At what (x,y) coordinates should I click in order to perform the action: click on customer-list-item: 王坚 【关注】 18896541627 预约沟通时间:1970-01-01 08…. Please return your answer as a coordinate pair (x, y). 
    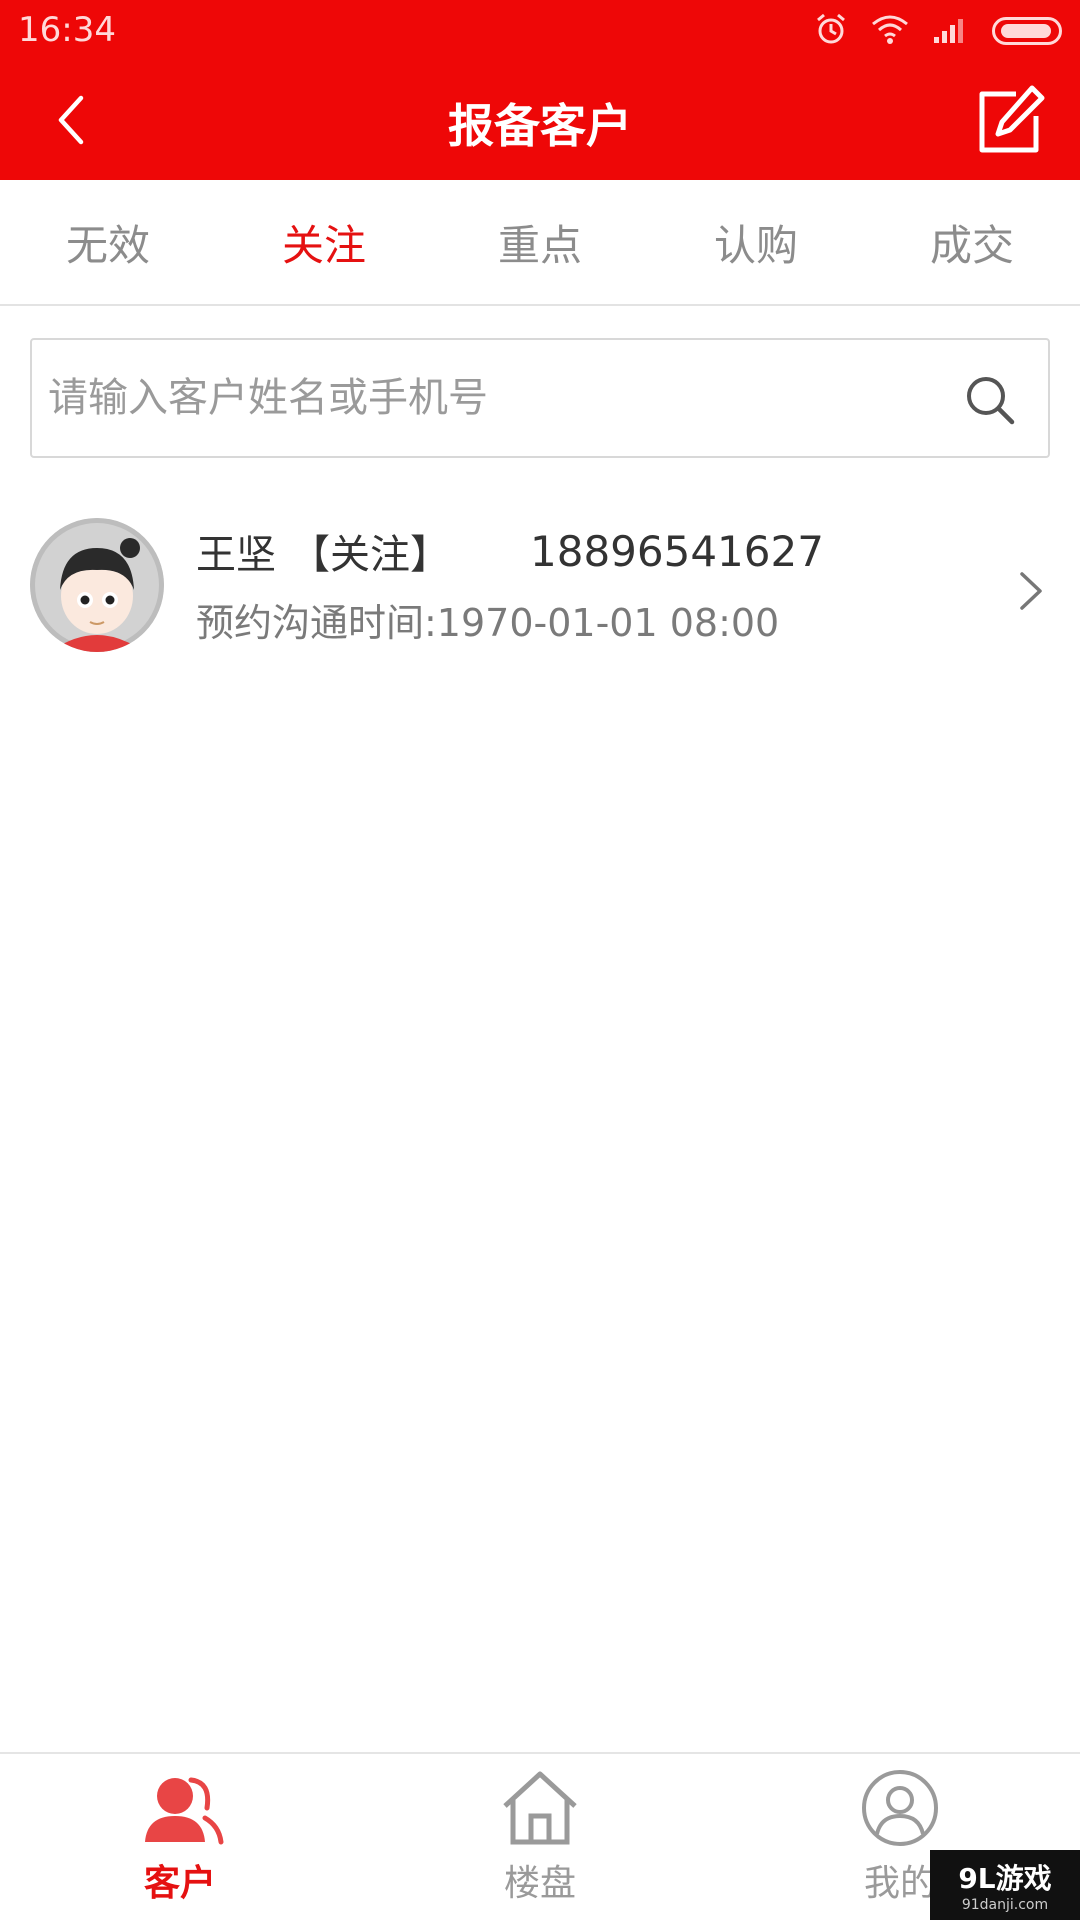
    Looking at the image, I should click on (540, 585).